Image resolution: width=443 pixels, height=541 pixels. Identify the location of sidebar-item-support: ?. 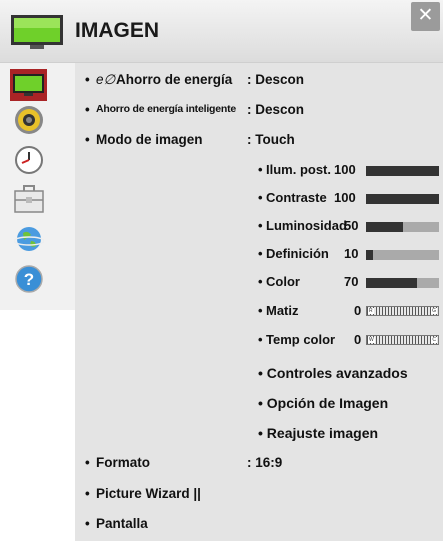
(28, 279).